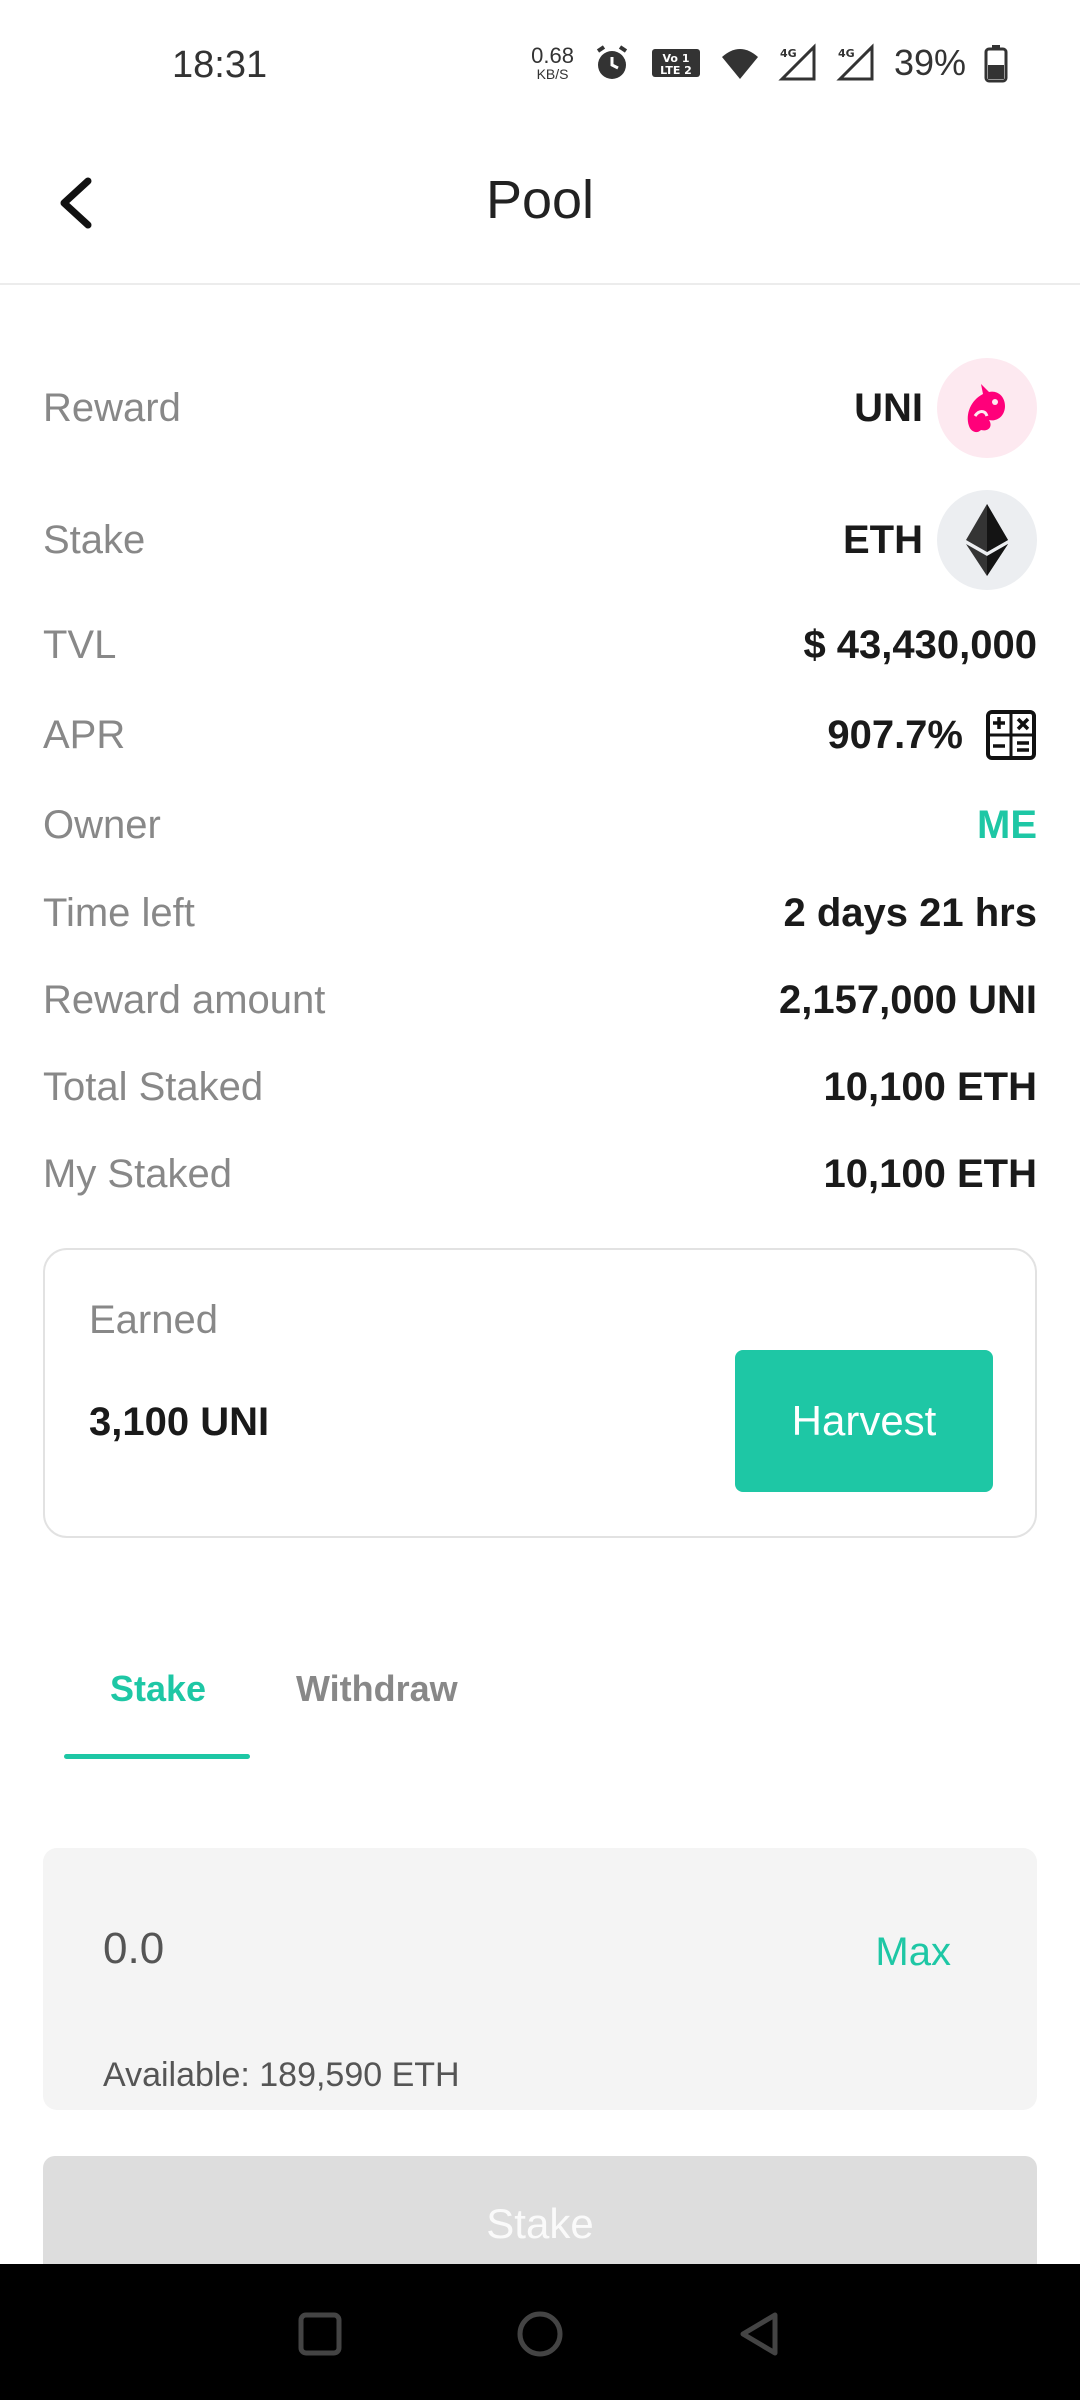 Image resolution: width=1080 pixels, height=2400 pixels. Describe the element at coordinates (888, 407) in the screenshot. I see `reward-token-symbol: UNI` at that location.